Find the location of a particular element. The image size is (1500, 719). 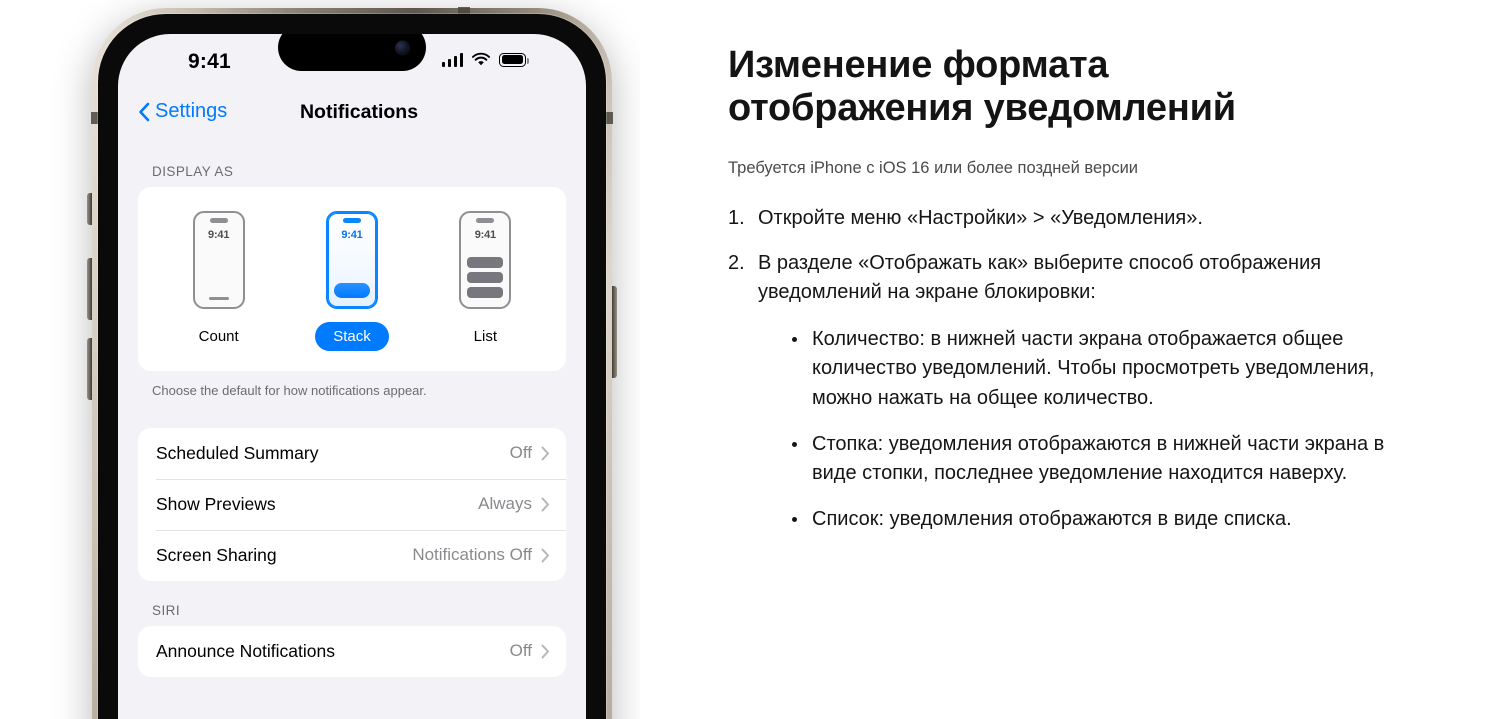

row-label: Announce Notifications is located at coordinates (245, 650).